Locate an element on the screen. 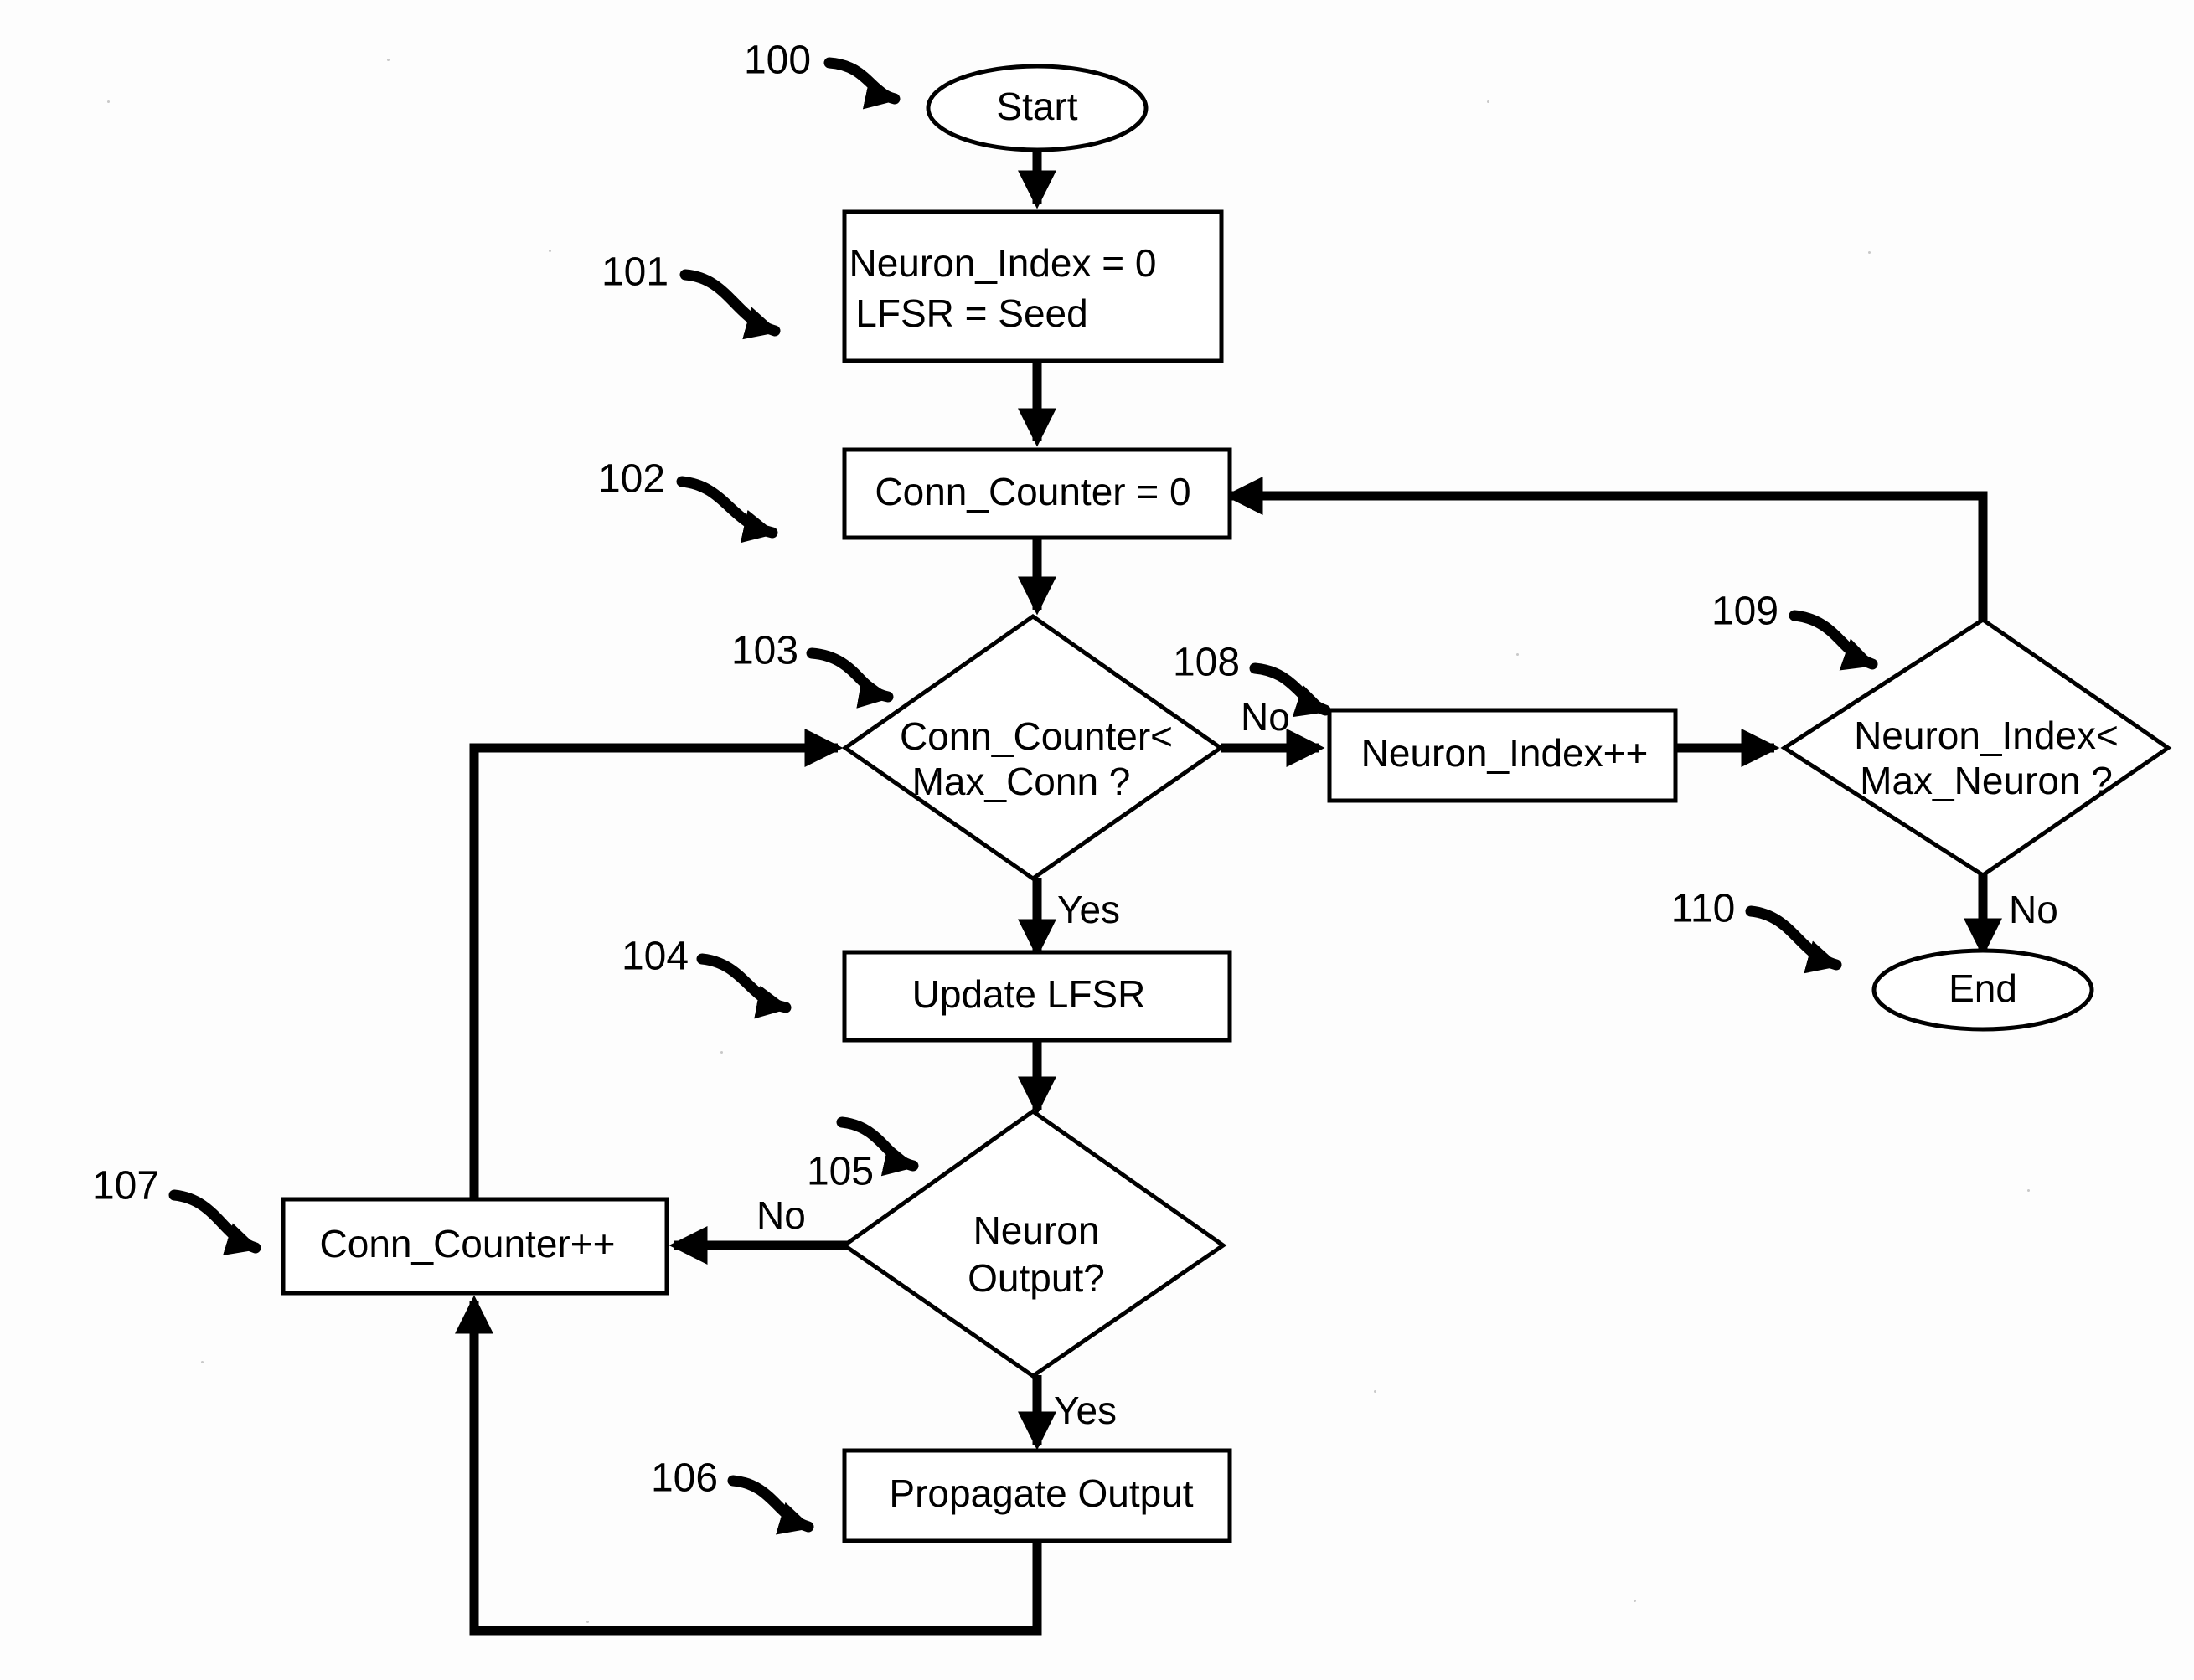 The width and height of the screenshot is (2194, 1680). ref-label-100: 100 is located at coordinates (777, 61).